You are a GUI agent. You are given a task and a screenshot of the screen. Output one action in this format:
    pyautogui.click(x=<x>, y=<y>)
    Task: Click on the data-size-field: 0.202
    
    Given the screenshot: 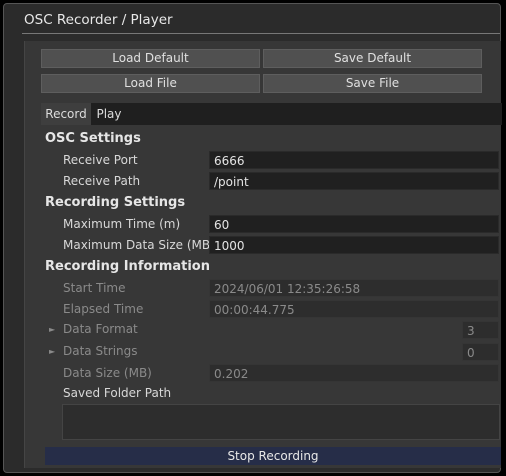 What is the action you would take?
    pyautogui.click(x=354, y=373)
    